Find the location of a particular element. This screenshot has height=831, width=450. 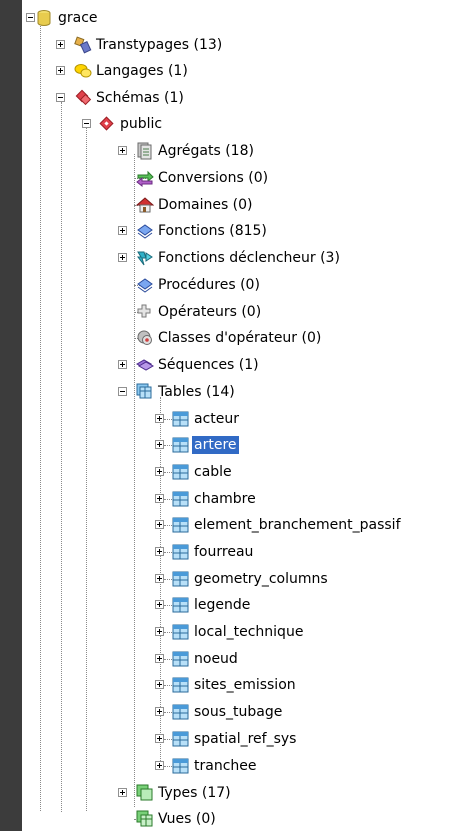

function-icon is located at coordinates (145, 231).